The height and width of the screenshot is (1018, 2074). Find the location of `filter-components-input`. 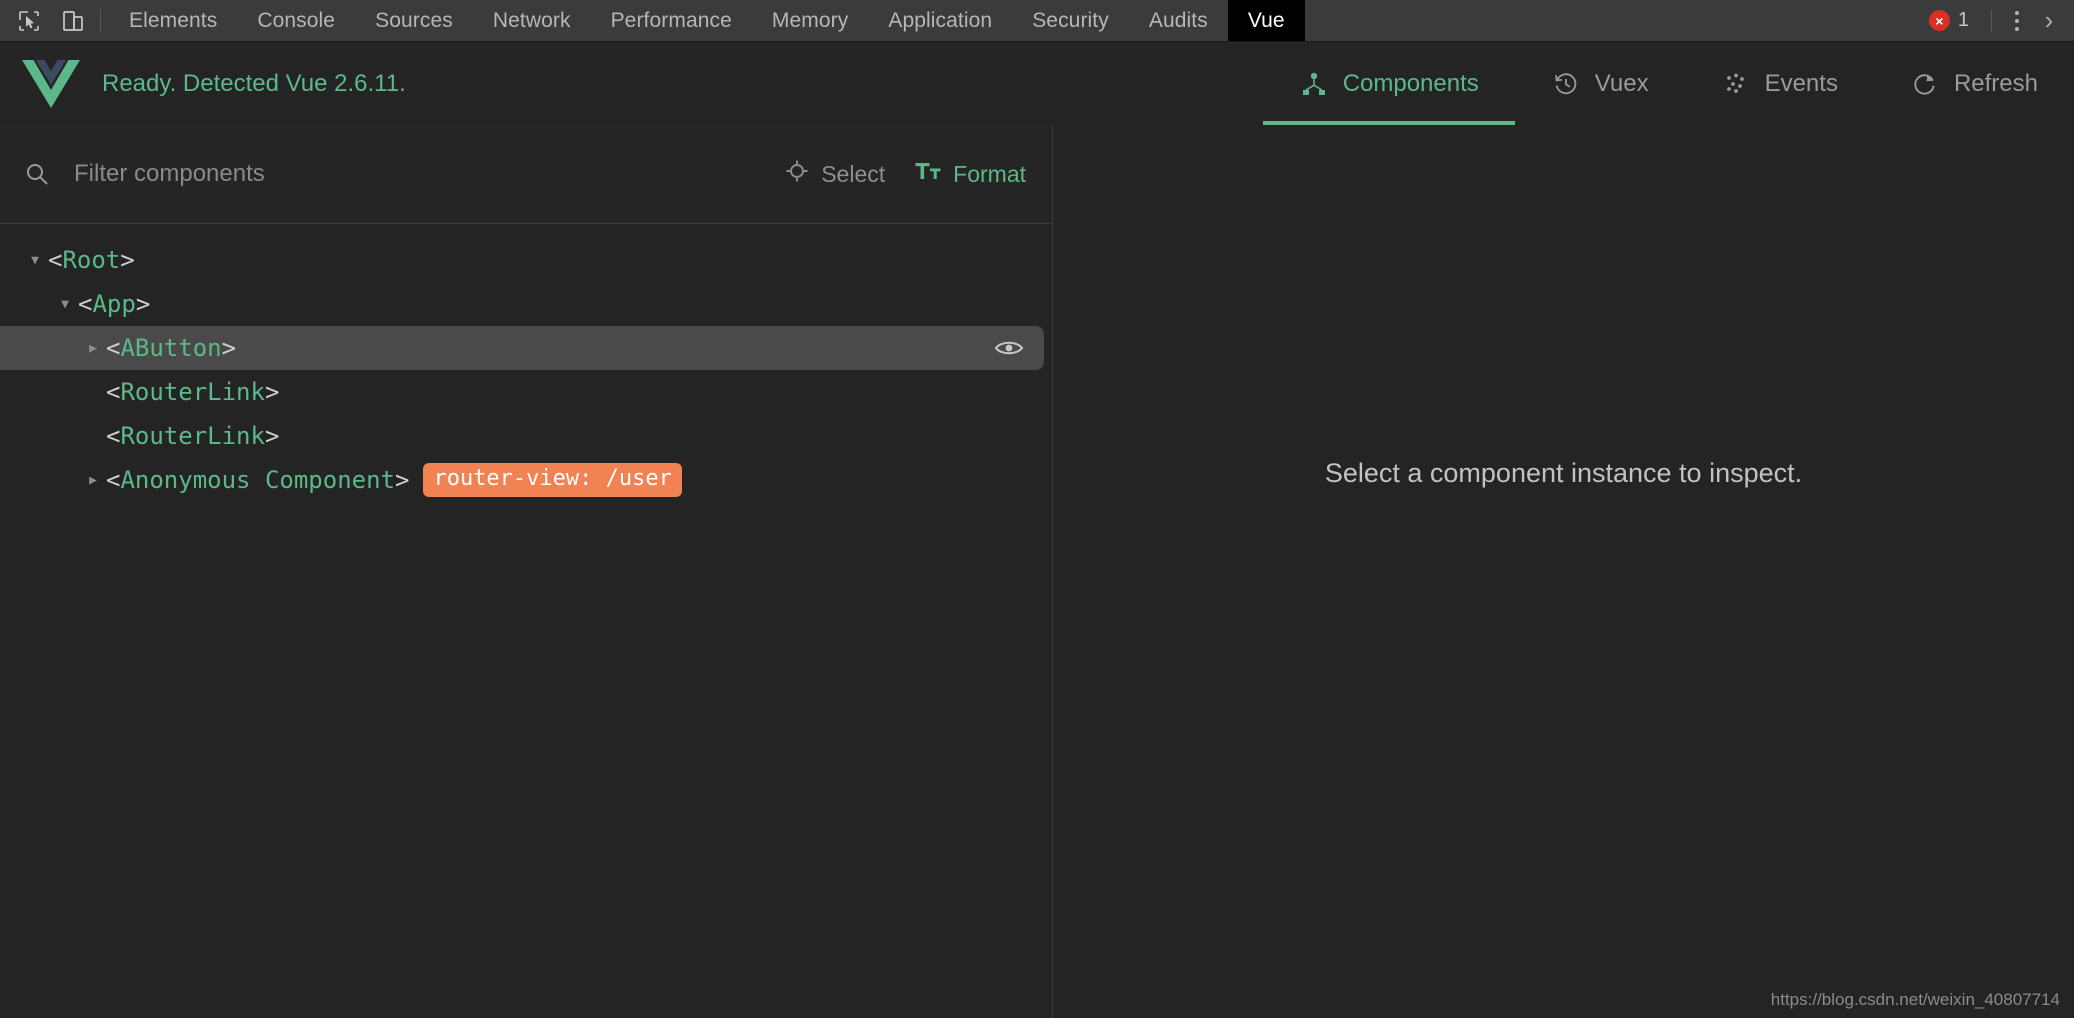

filter-components-input is located at coordinates (421, 174).